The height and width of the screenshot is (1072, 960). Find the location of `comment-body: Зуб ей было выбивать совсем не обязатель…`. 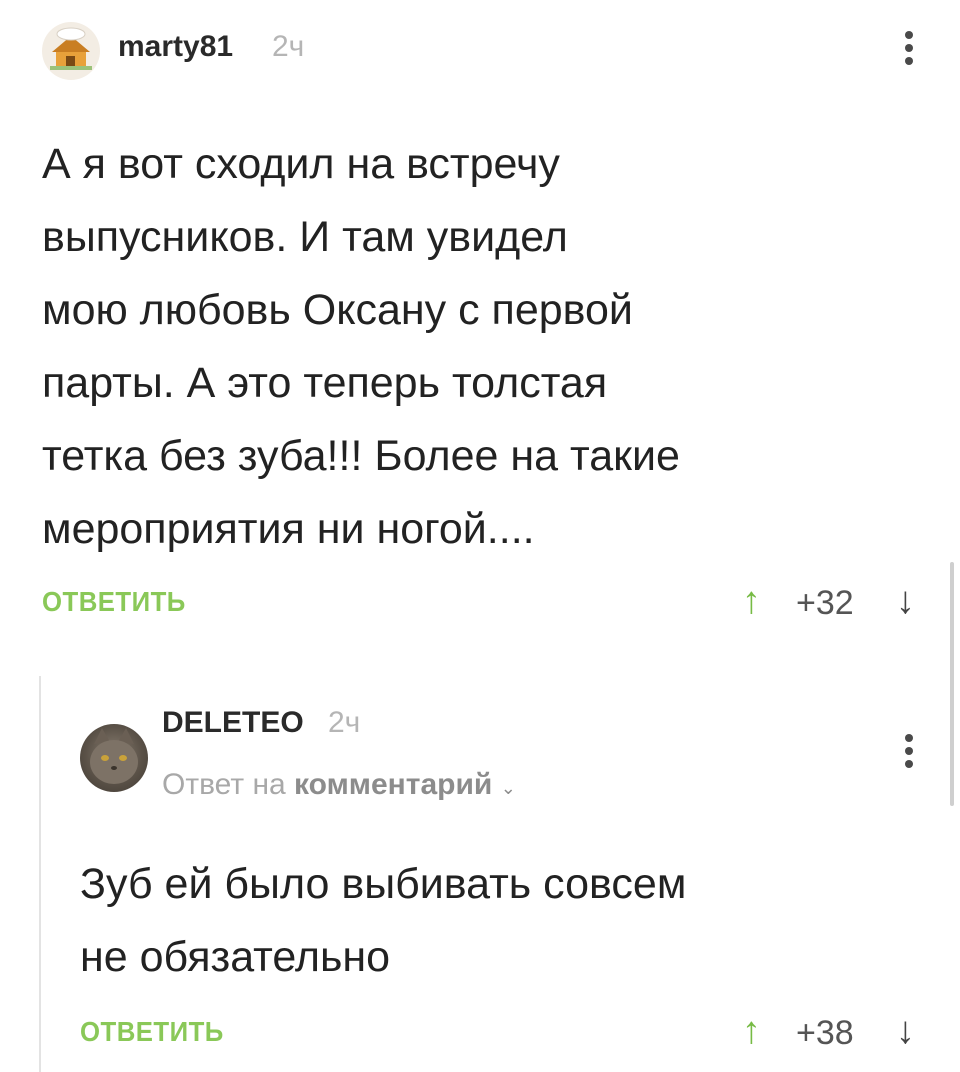

comment-body: Зуб ей было выбивать совсем не обязатель… is located at coordinates (500, 921).